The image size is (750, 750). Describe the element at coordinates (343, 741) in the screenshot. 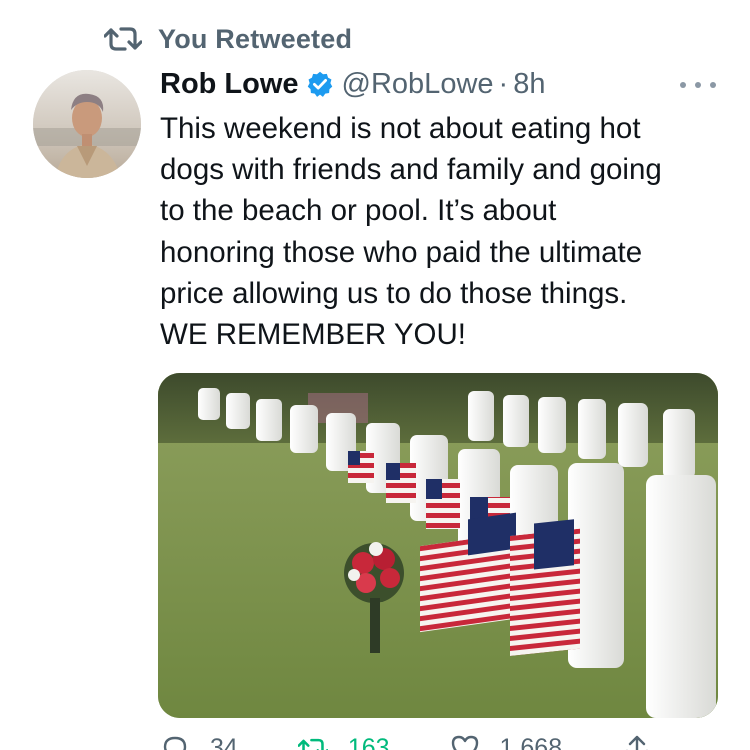

I see `retweet-button: 163` at that location.